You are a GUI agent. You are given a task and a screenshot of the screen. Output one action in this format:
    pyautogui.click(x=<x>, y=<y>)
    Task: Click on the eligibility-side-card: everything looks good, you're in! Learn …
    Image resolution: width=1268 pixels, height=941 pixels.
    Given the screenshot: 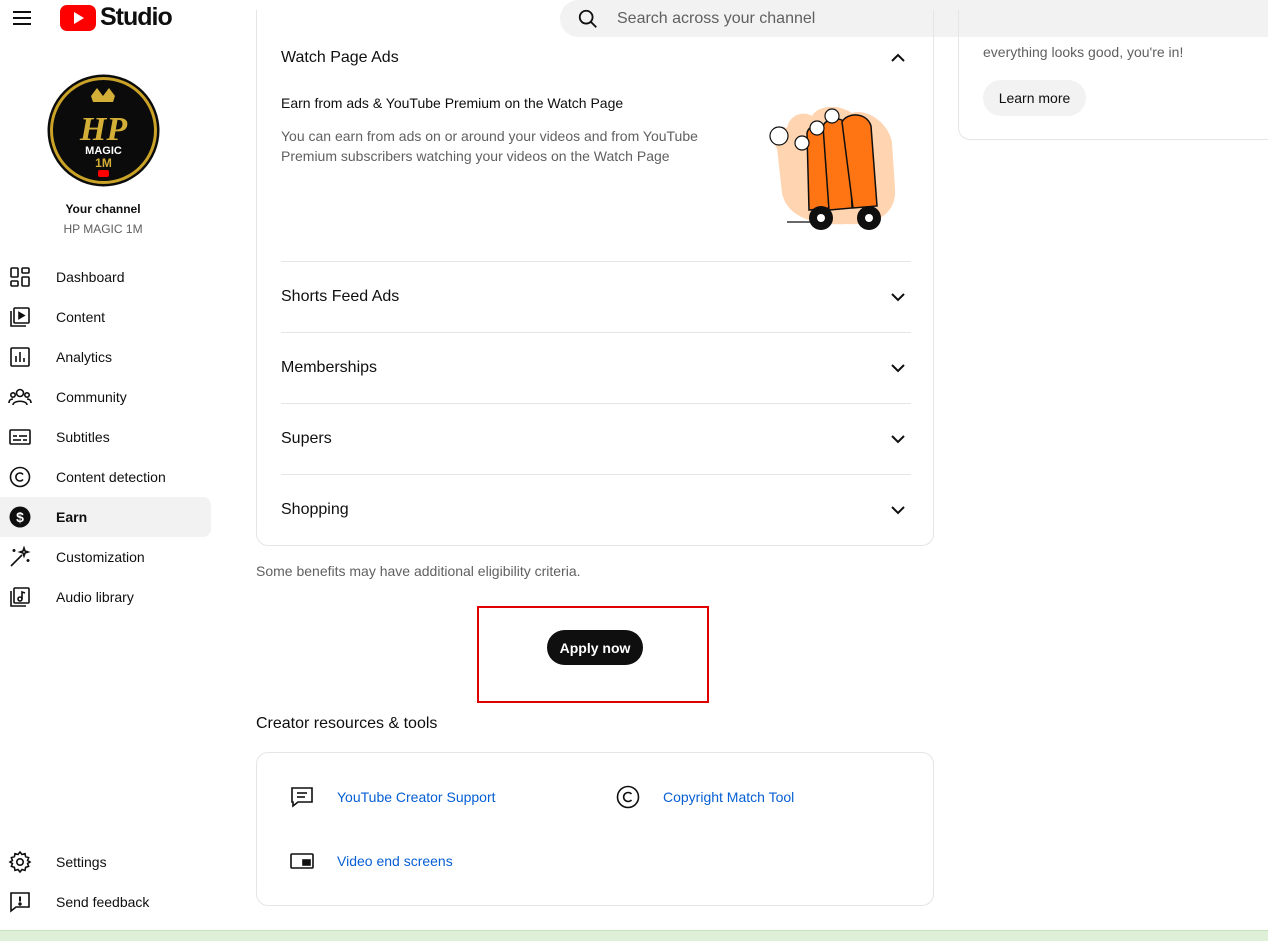 What is the action you would take?
    pyautogui.click(x=1113, y=75)
    